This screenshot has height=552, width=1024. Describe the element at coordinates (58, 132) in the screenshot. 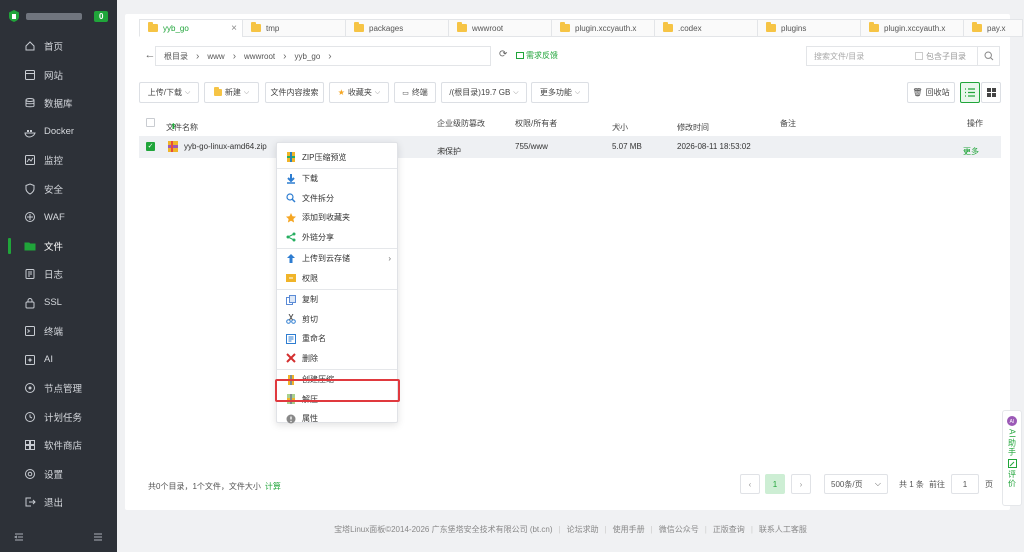

I see `sidebar-item-3: Docker` at that location.